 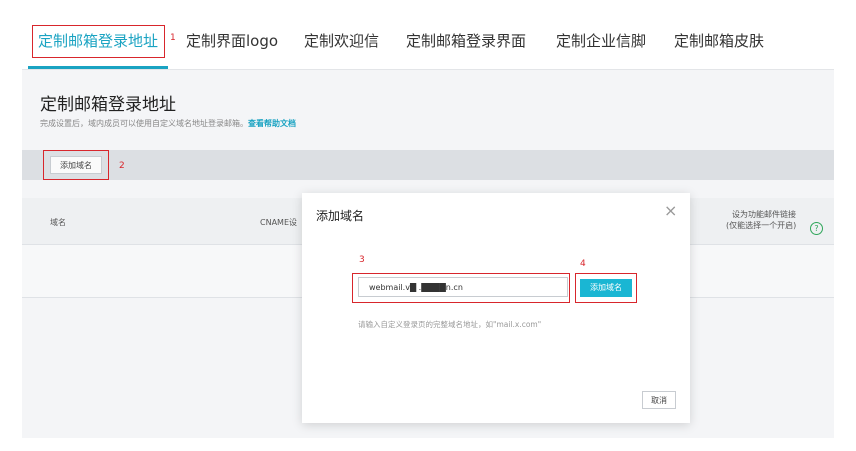 What do you see at coordinates (341, 40) in the screenshot?
I see `tab-welcome-letter: 定制欢迎信` at bounding box center [341, 40].